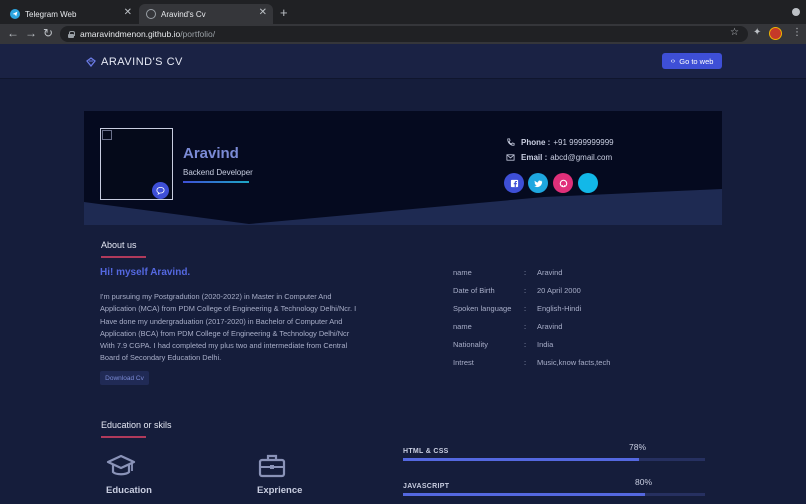 This screenshot has height=504, width=806. Describe the element at coordinates (559, 290) in the screenshot. I see `detail-value: 20 April 2000` at that location.